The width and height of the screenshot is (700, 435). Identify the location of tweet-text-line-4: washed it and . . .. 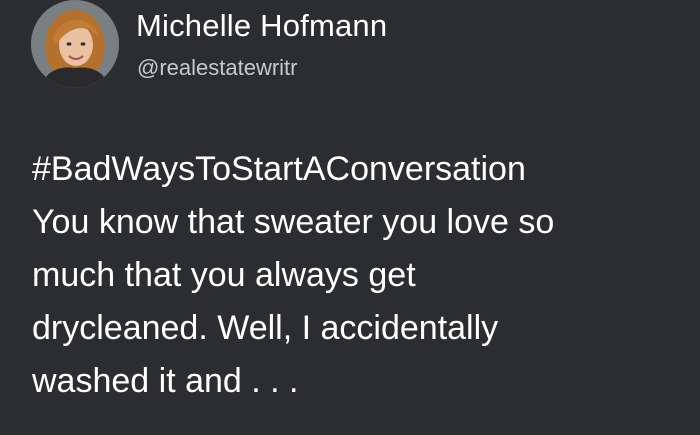
(165, 381).